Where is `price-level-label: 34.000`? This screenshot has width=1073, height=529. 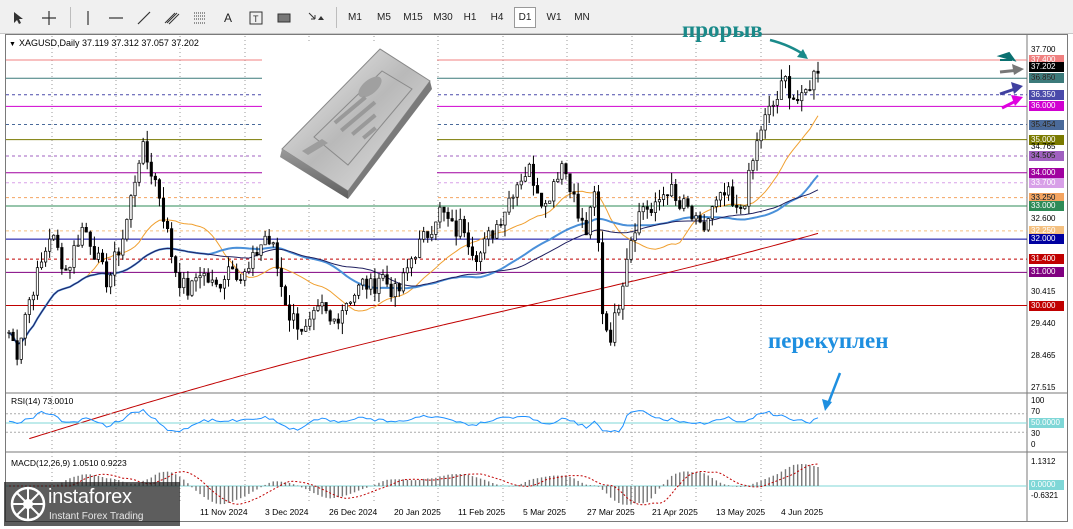 price-level-label: 34.000 is located at coordinates (1046, 172).